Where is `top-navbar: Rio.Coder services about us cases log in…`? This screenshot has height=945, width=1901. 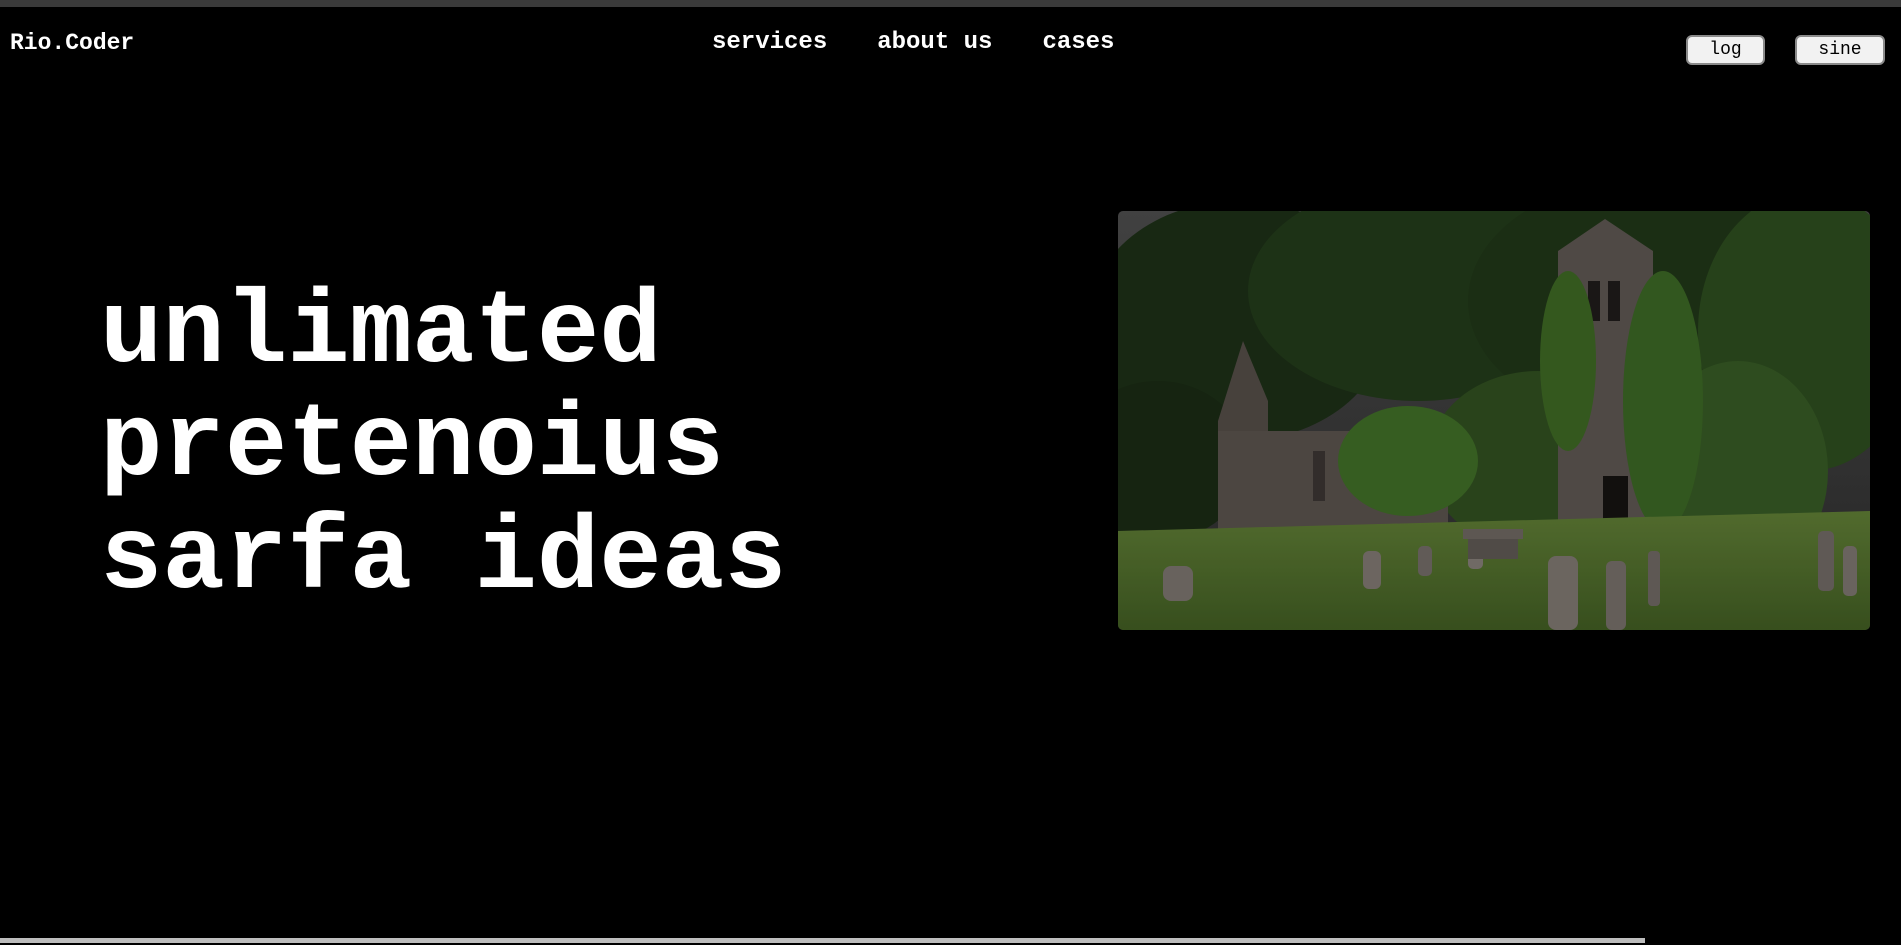 top-navbar: Rio.Coder services about us cases log in… is located at coordinates (950, 46).